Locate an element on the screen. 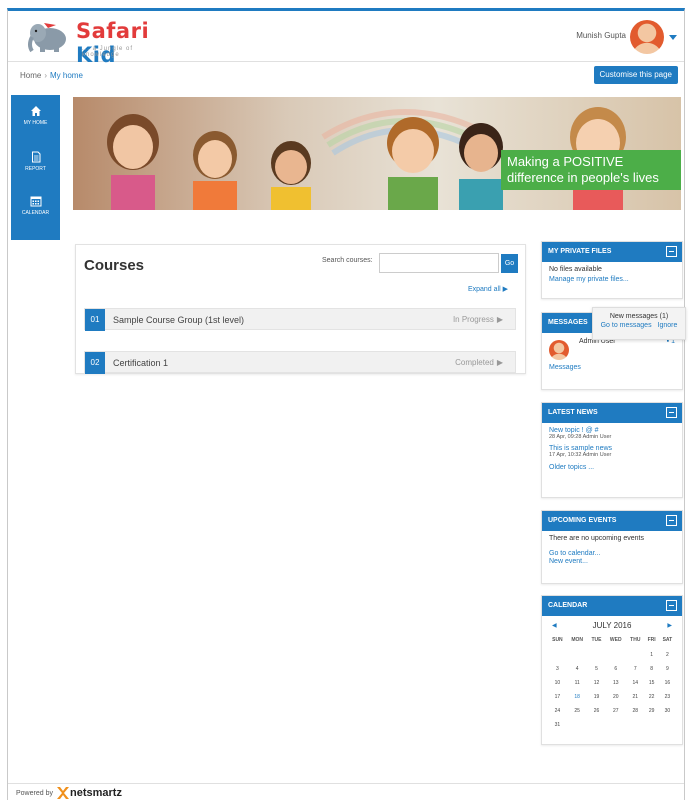  calendar-day: 14 is located at coordinates (635, 683).